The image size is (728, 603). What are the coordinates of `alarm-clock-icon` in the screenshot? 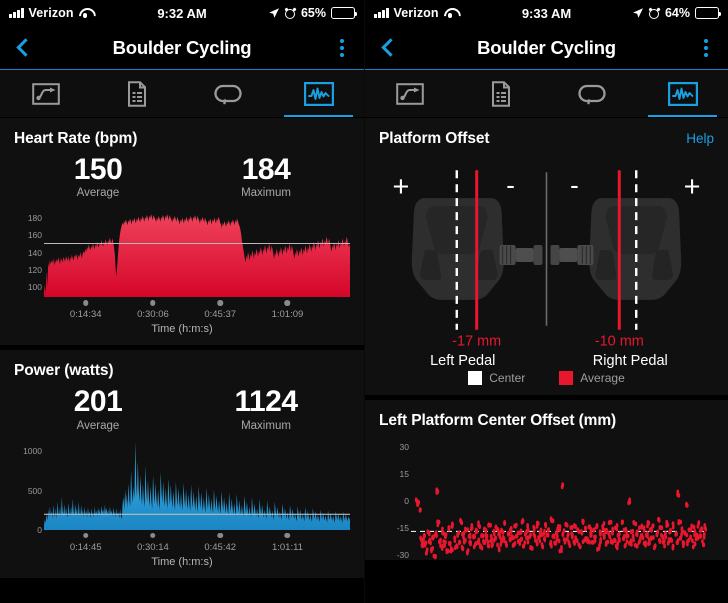 It's located at (654, 12).